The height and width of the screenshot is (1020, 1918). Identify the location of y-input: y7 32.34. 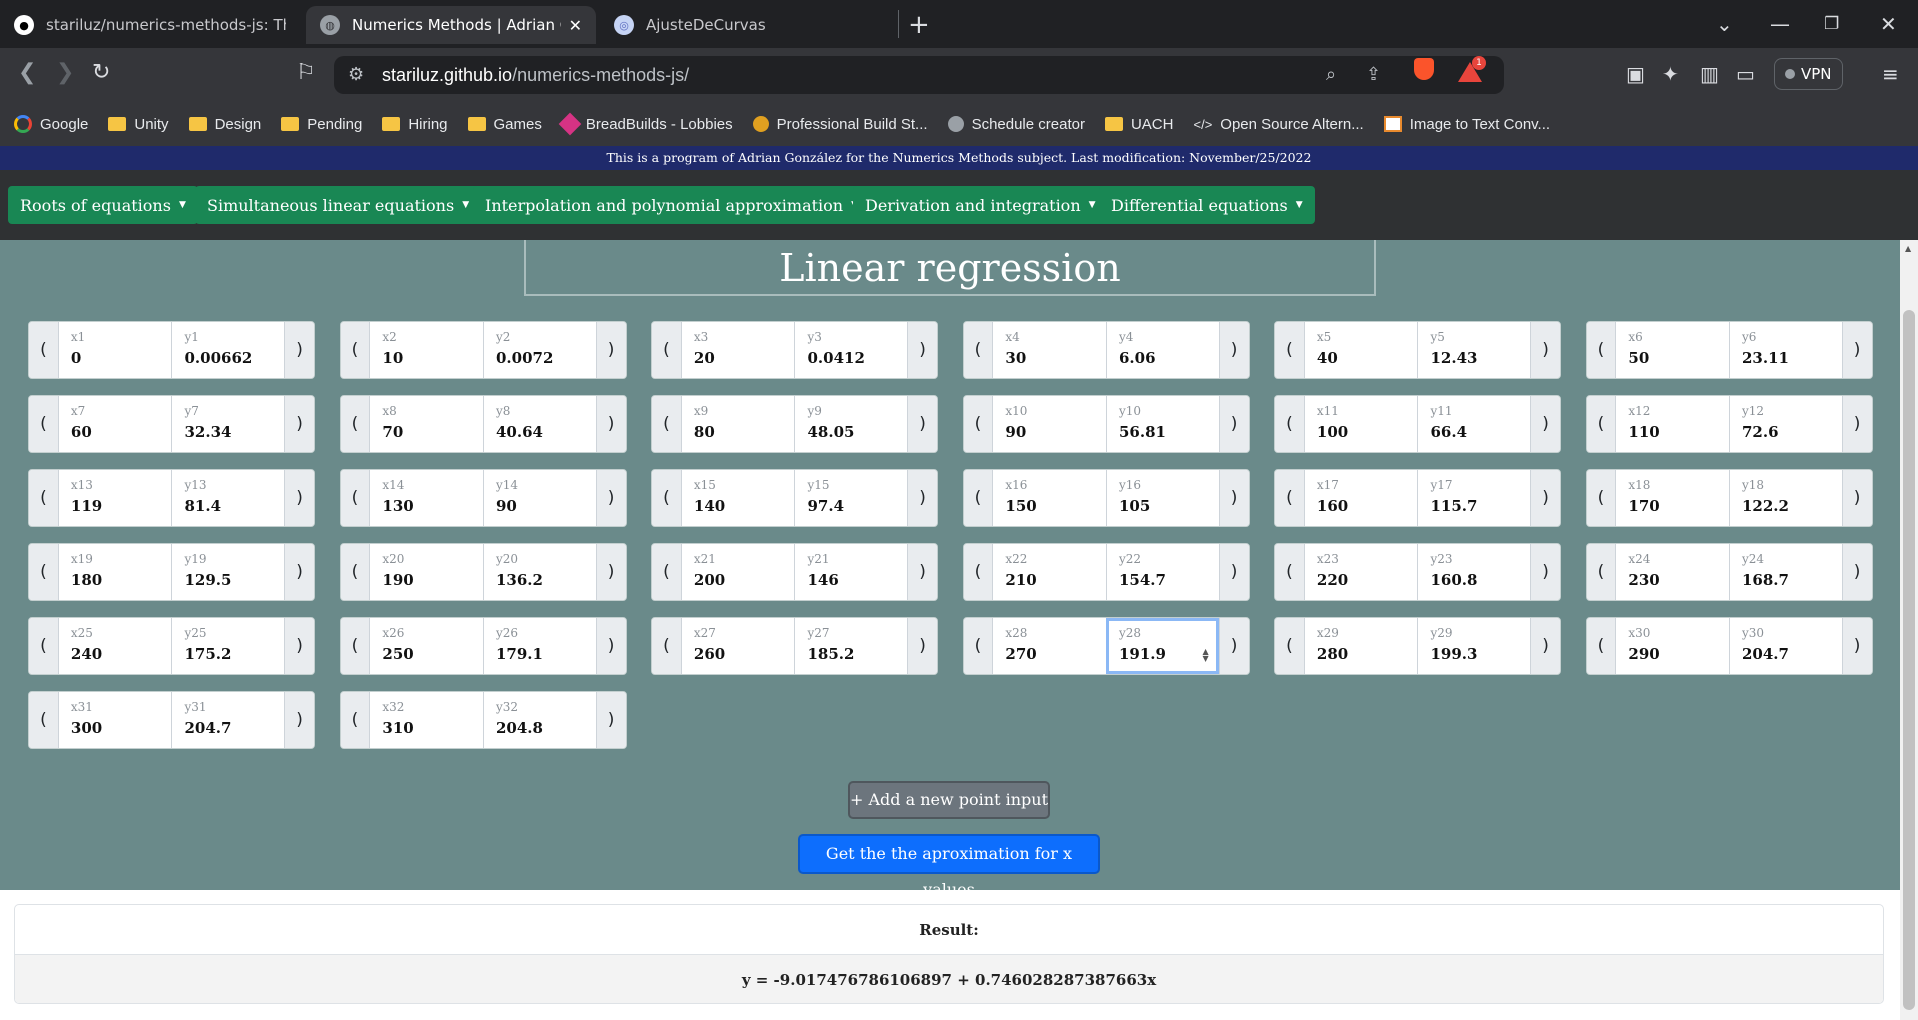
(228, 424).